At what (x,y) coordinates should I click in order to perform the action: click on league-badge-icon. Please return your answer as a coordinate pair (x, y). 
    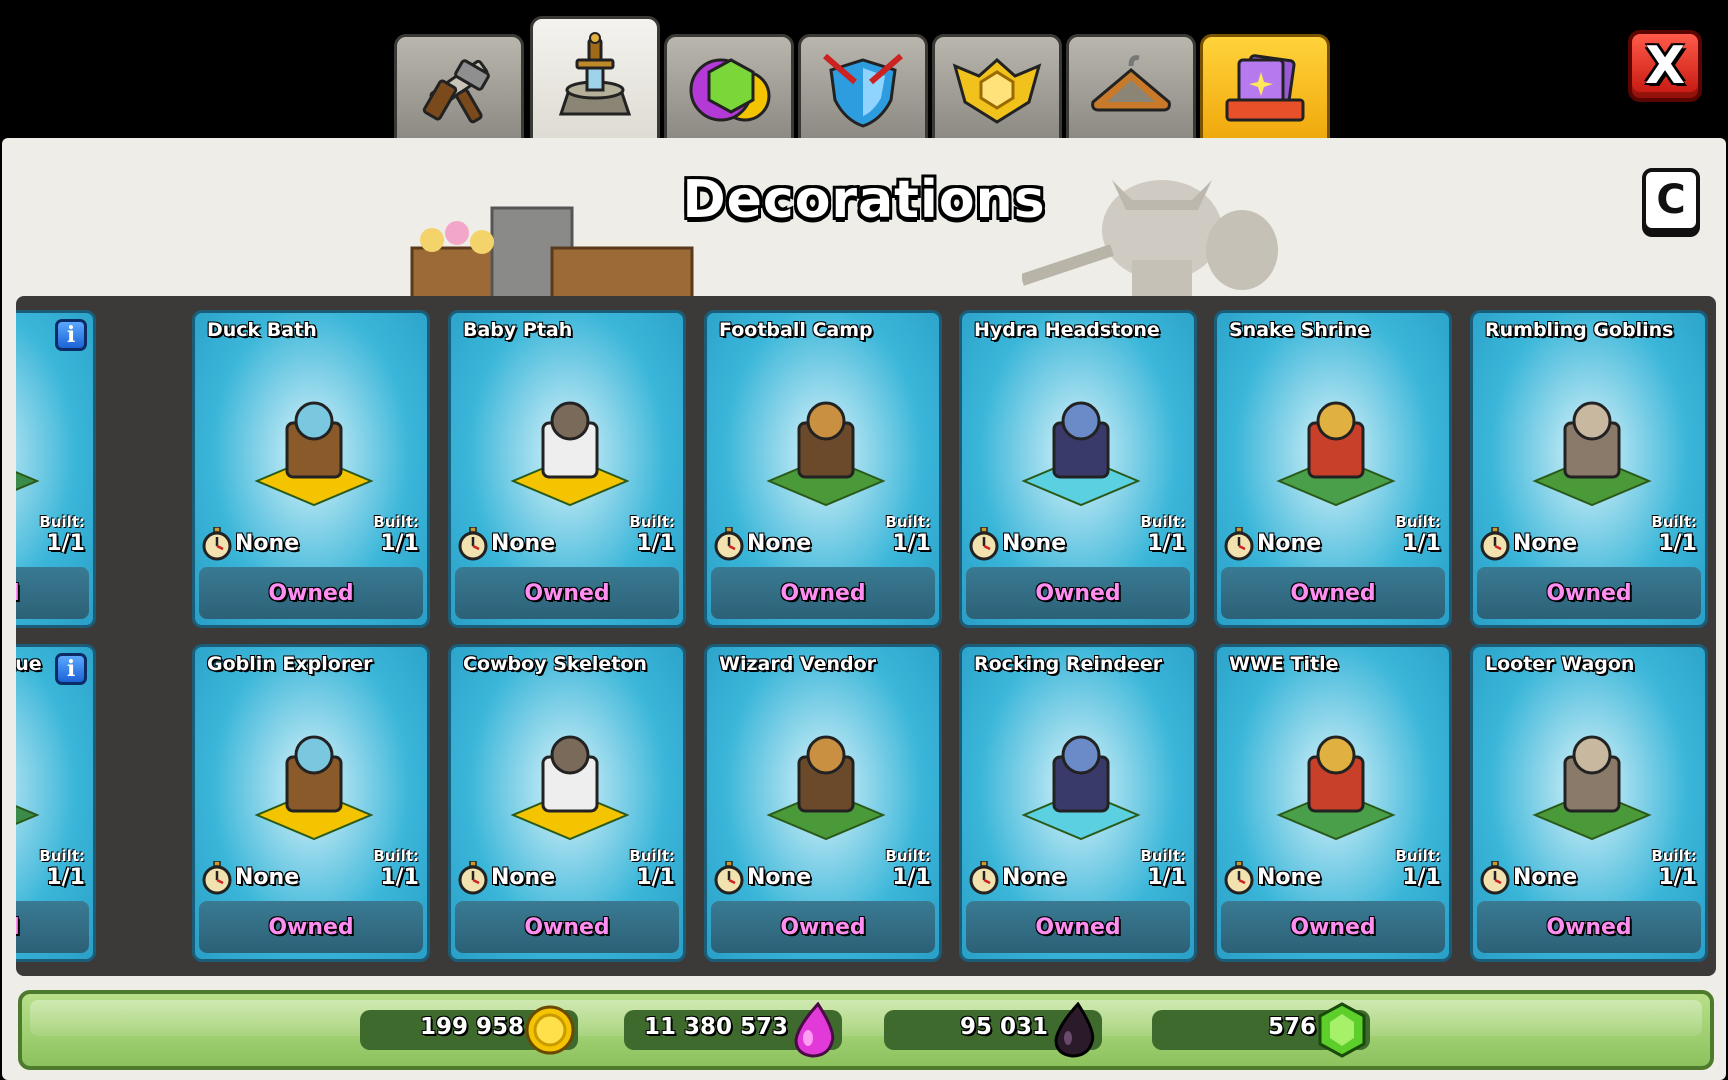
    Looking at the image, I should click on (997, 90).